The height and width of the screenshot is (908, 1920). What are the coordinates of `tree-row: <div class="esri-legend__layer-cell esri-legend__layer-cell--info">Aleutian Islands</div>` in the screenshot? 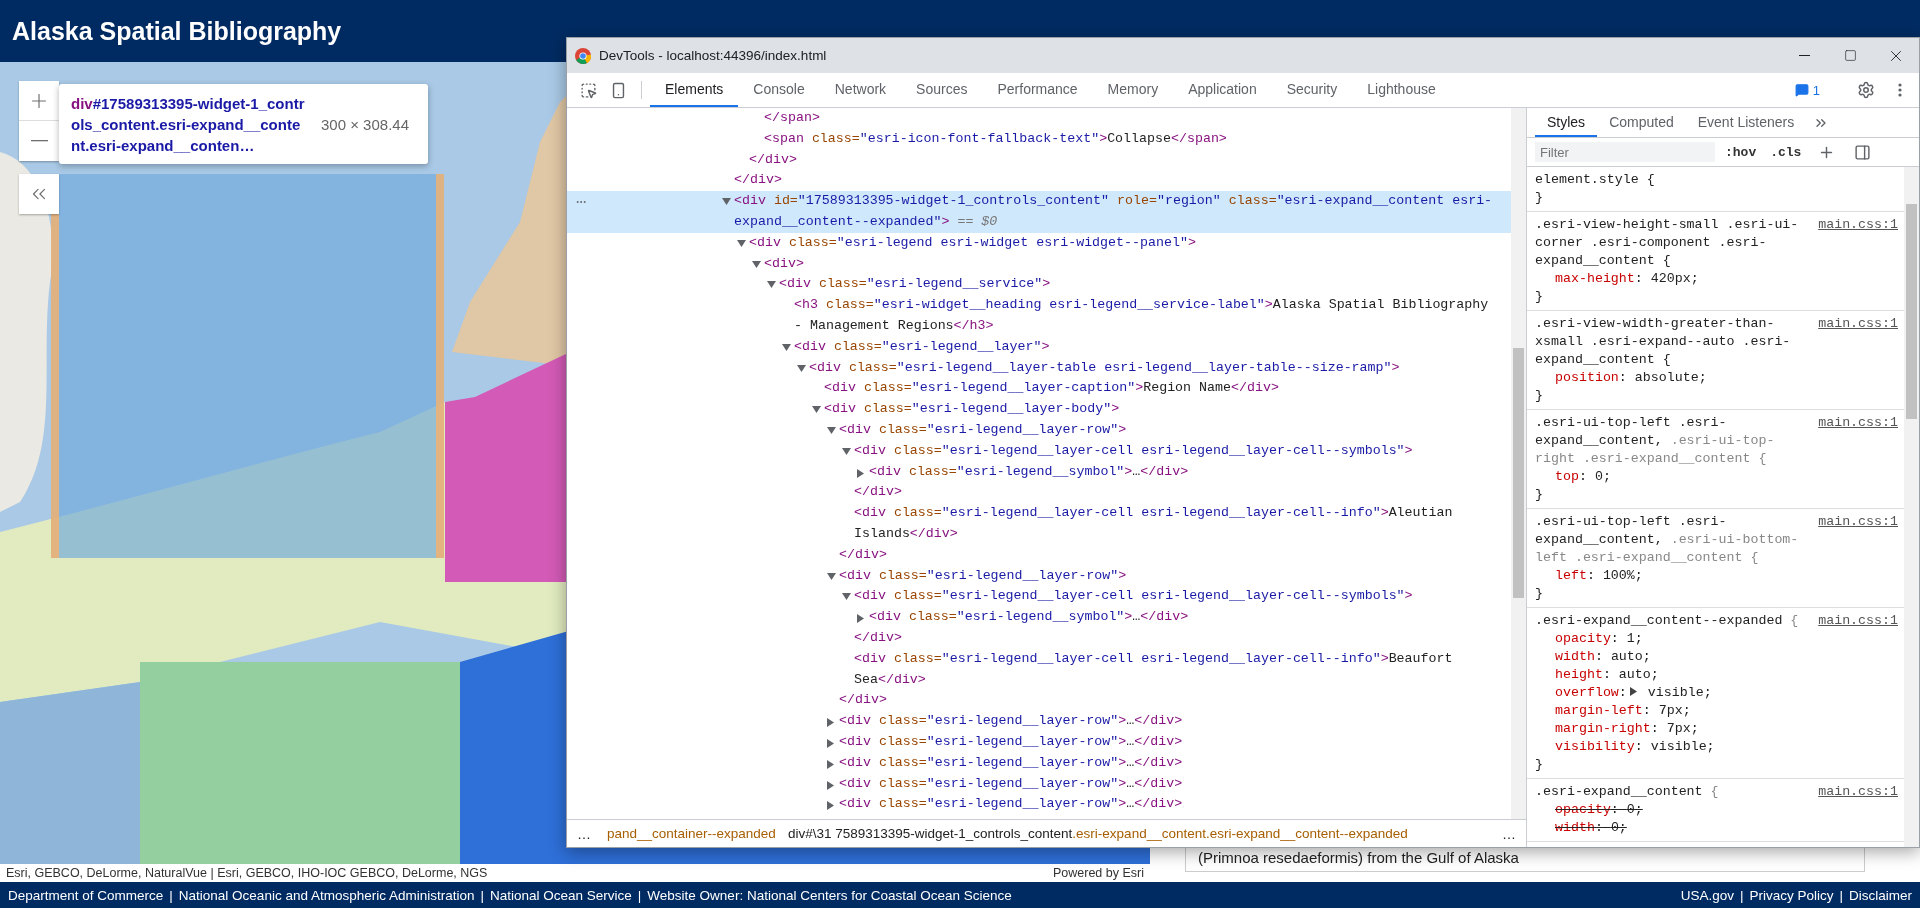 It's located at (1039, 524).